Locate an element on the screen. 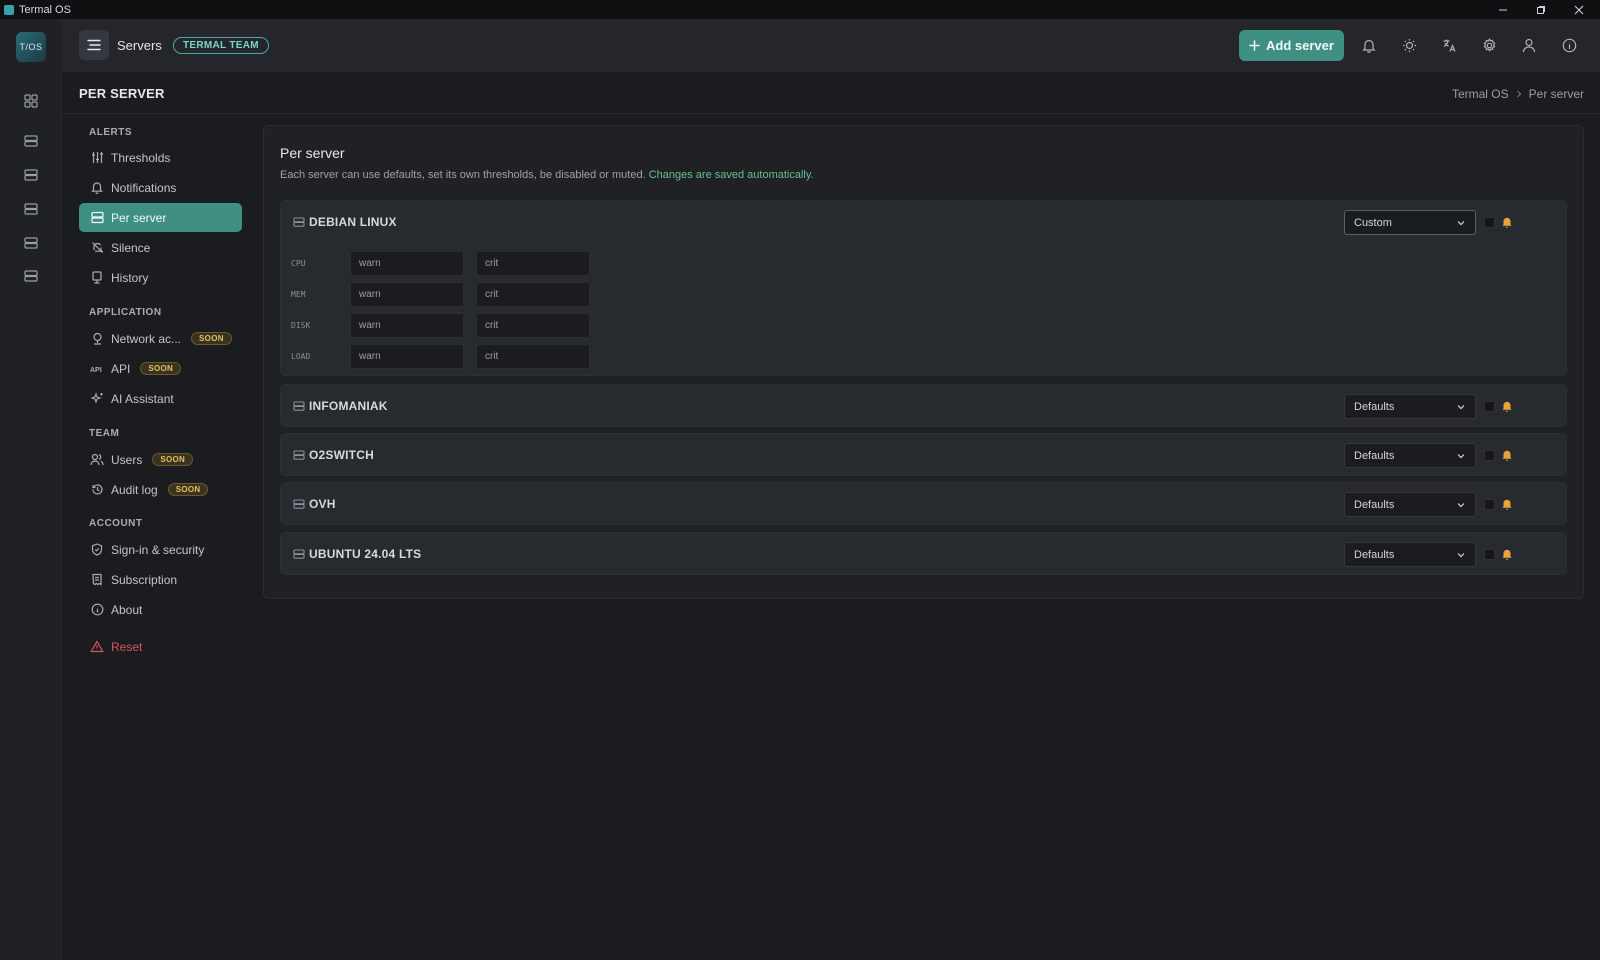 This screenshot has height=960, width=1600. restore-button is located at coordinates (1541, 9).